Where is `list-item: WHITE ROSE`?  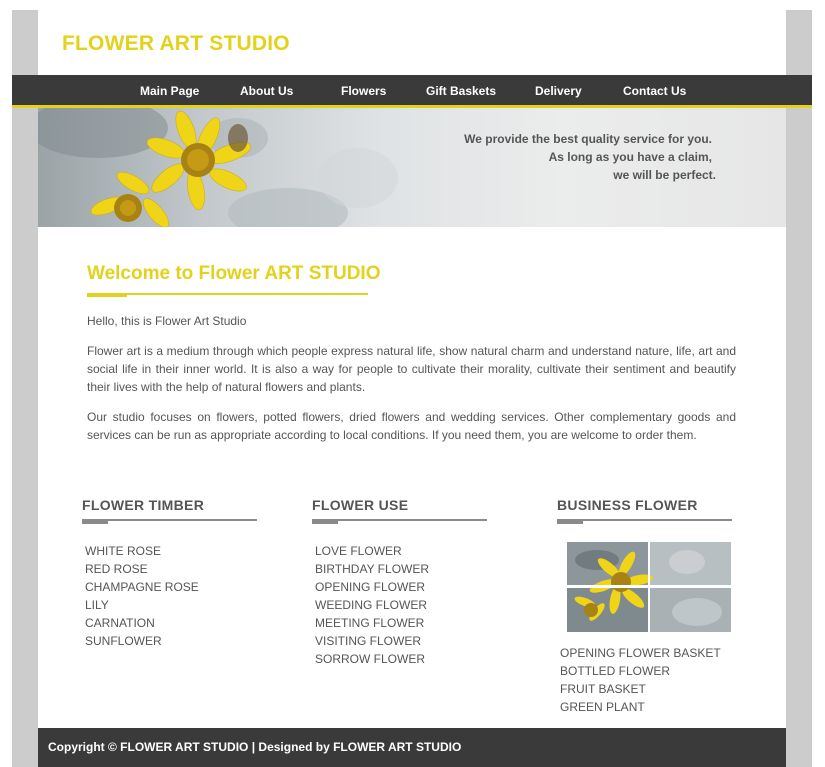
list-item: WHITE ROSE is located at coordinates (142, 551).